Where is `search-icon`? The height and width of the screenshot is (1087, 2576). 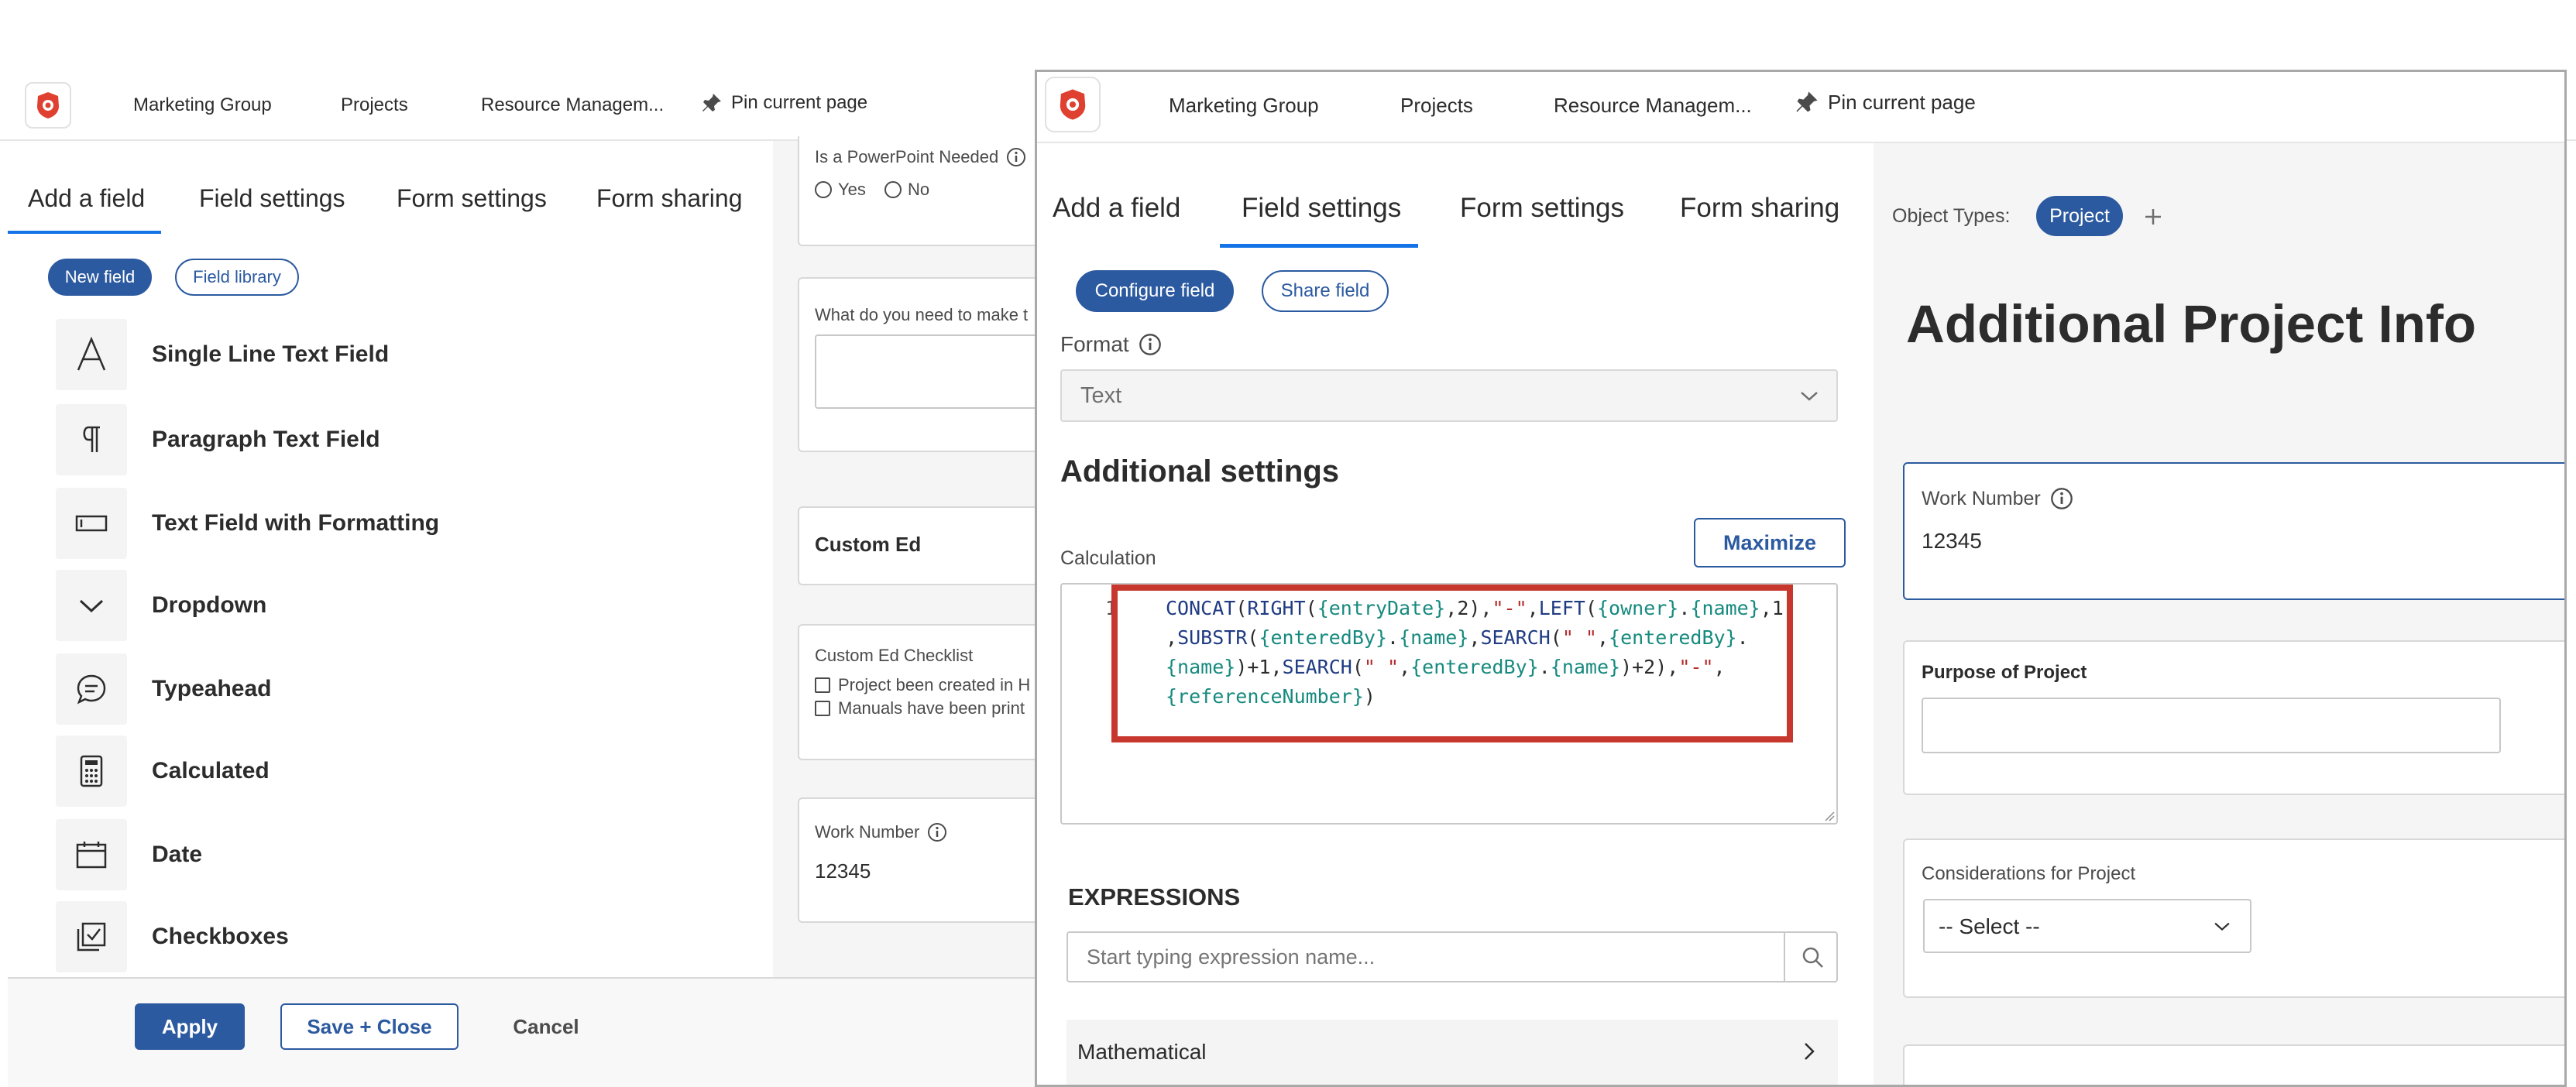
search-icon is located at coordinates (1813, 957).